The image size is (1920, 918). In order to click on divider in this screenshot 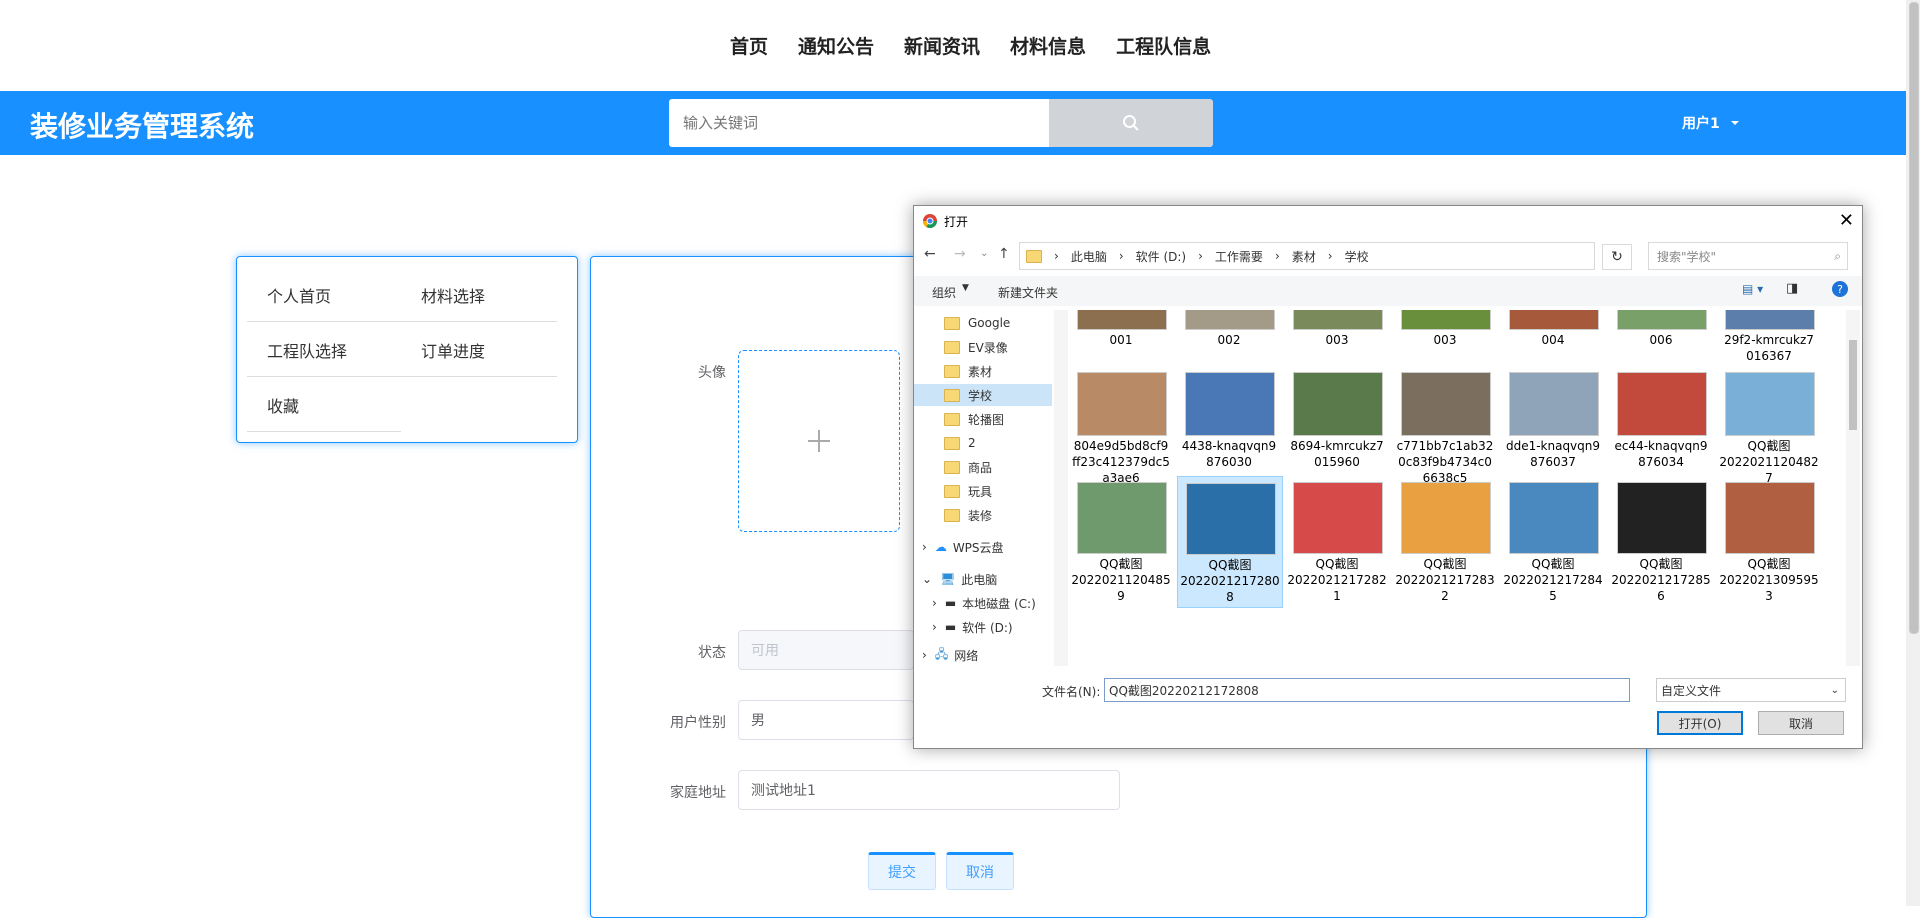, I will do `click(402, 376)`.